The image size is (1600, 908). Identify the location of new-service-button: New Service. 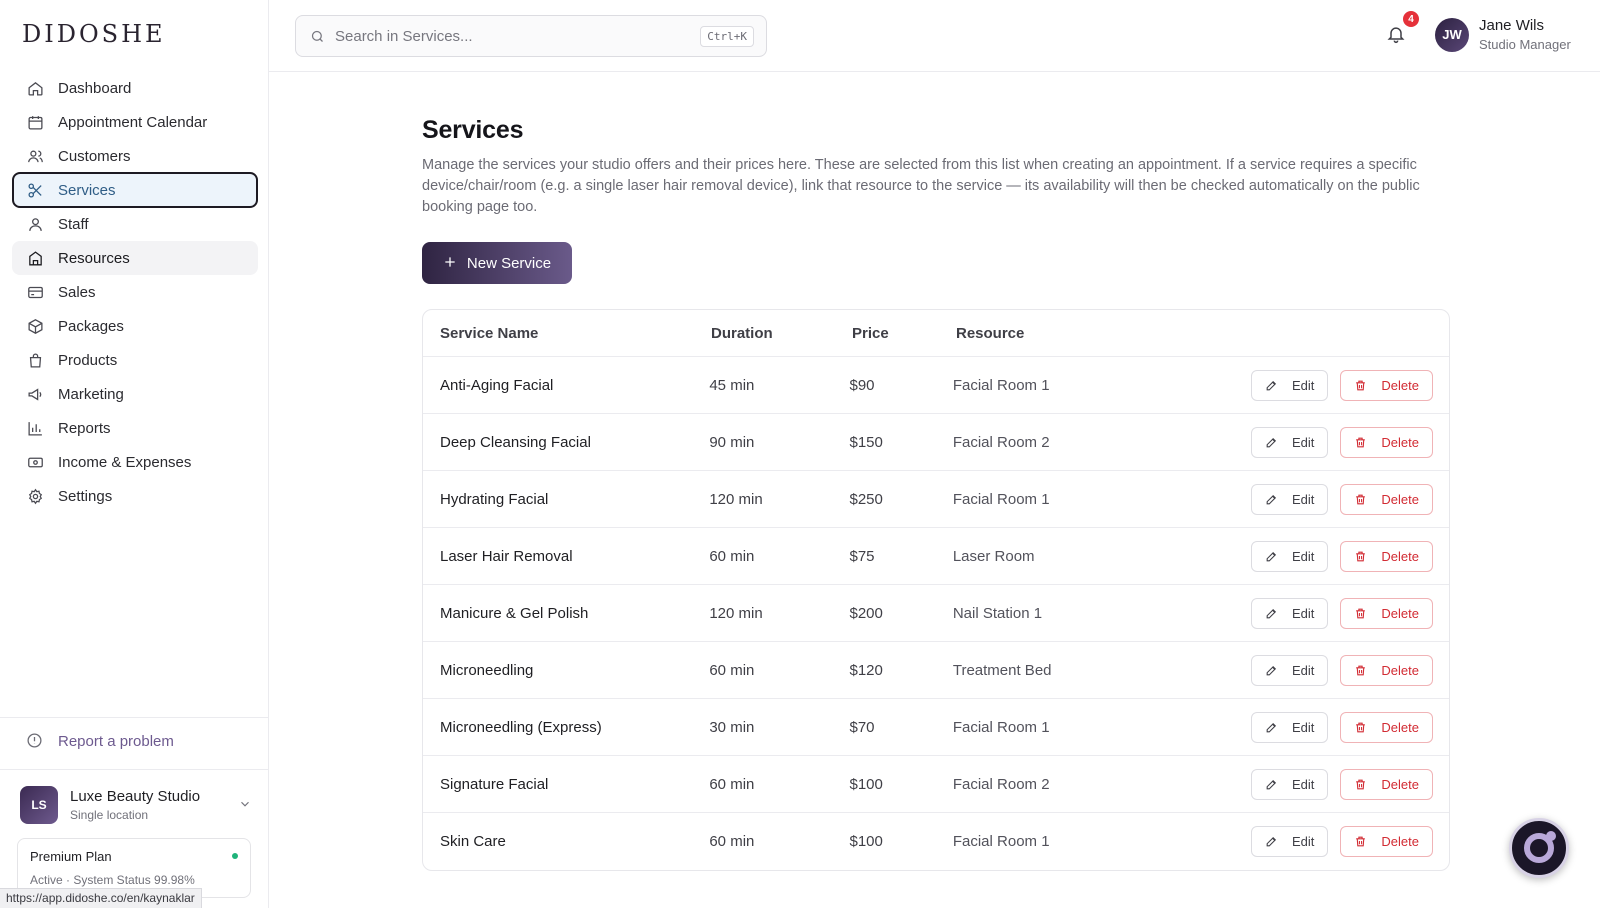
(497, 263).